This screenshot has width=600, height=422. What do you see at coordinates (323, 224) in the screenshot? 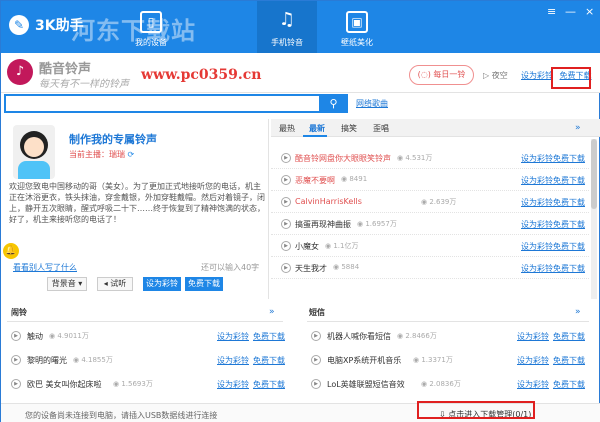
I see `song-name: 搞蛋再现神曲振` at bounding box center [323, 224].